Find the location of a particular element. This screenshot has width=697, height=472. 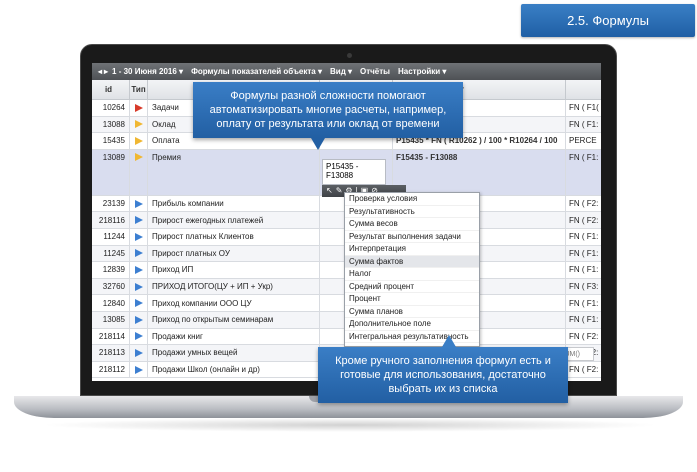

prev-arrow-icon: ◂ is located at coordinates (100, 71).